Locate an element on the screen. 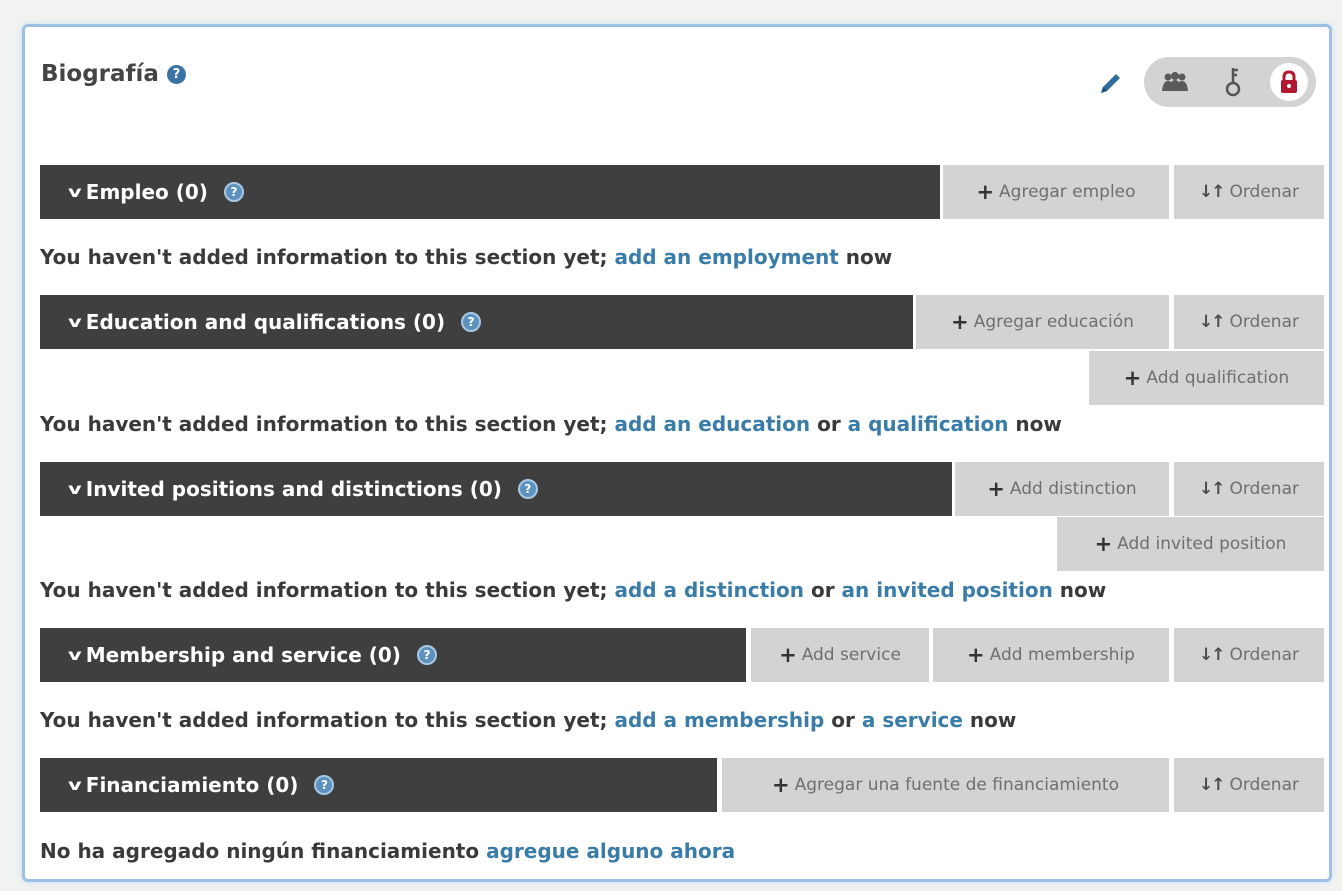 This screenshot has width=1342, height=891. section-header-education: v Education and qualifications (0) ? is located at coordinates (476, 322).